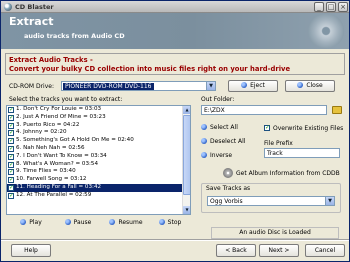  I want to click on back-button: < Back, so click(236, 250).